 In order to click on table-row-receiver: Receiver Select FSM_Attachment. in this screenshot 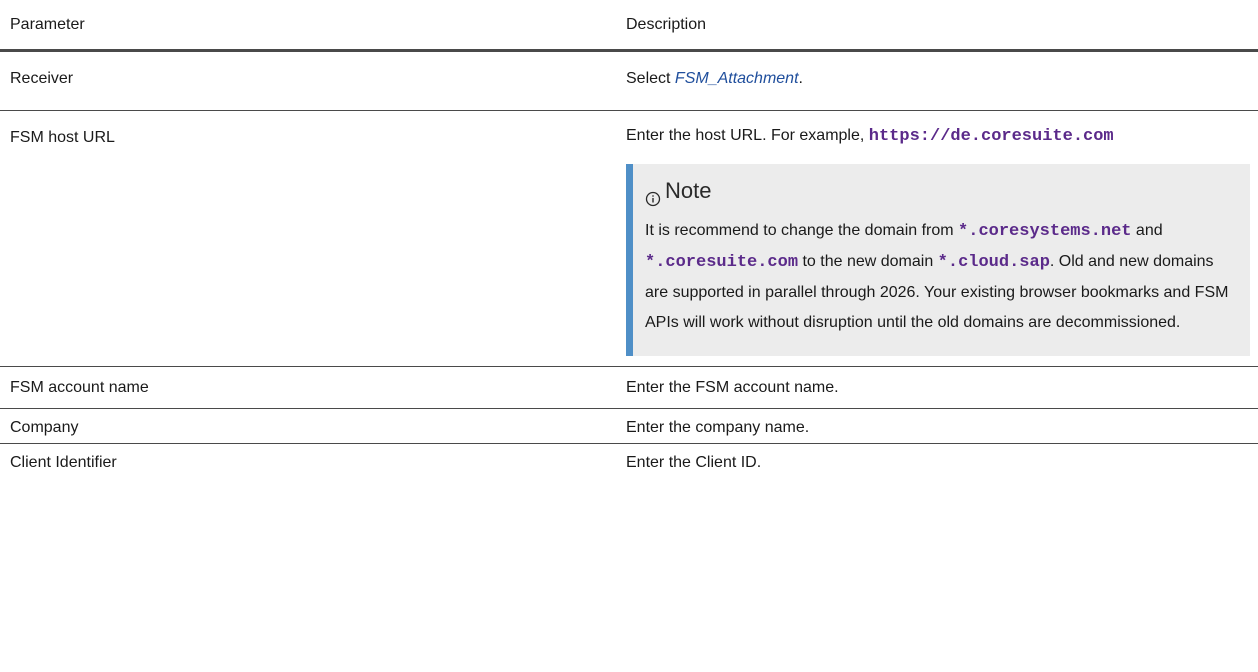, I will do `click(629, 80)`.